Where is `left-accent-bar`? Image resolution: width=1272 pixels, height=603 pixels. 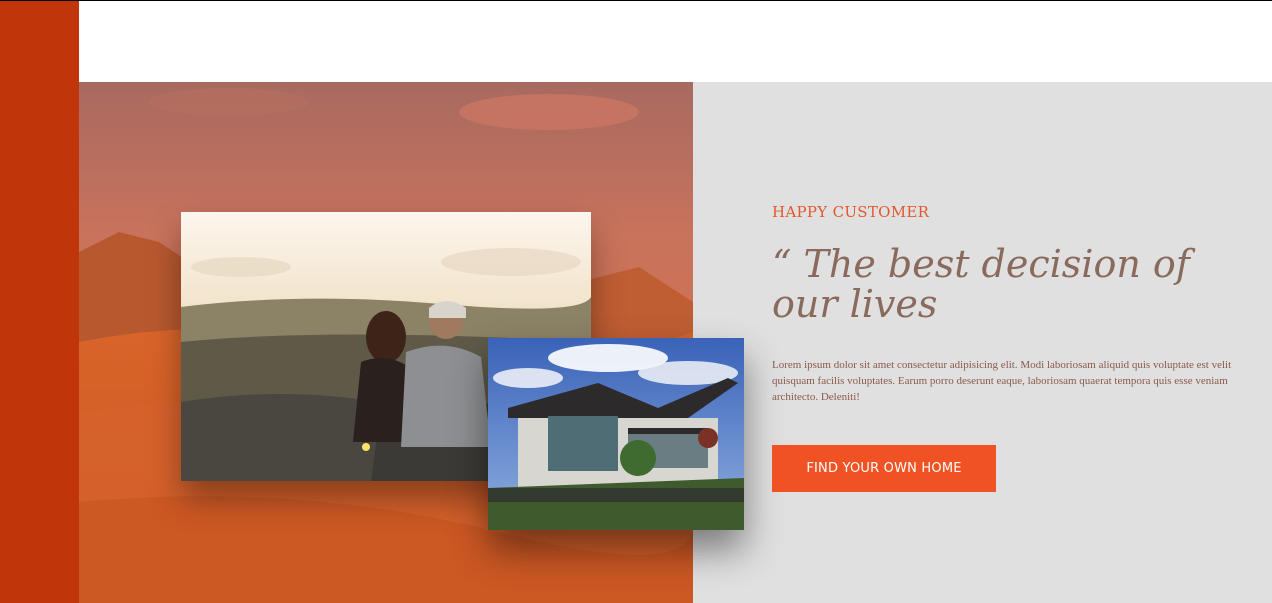
left-accent-bar is located at coordinates (39, 302).